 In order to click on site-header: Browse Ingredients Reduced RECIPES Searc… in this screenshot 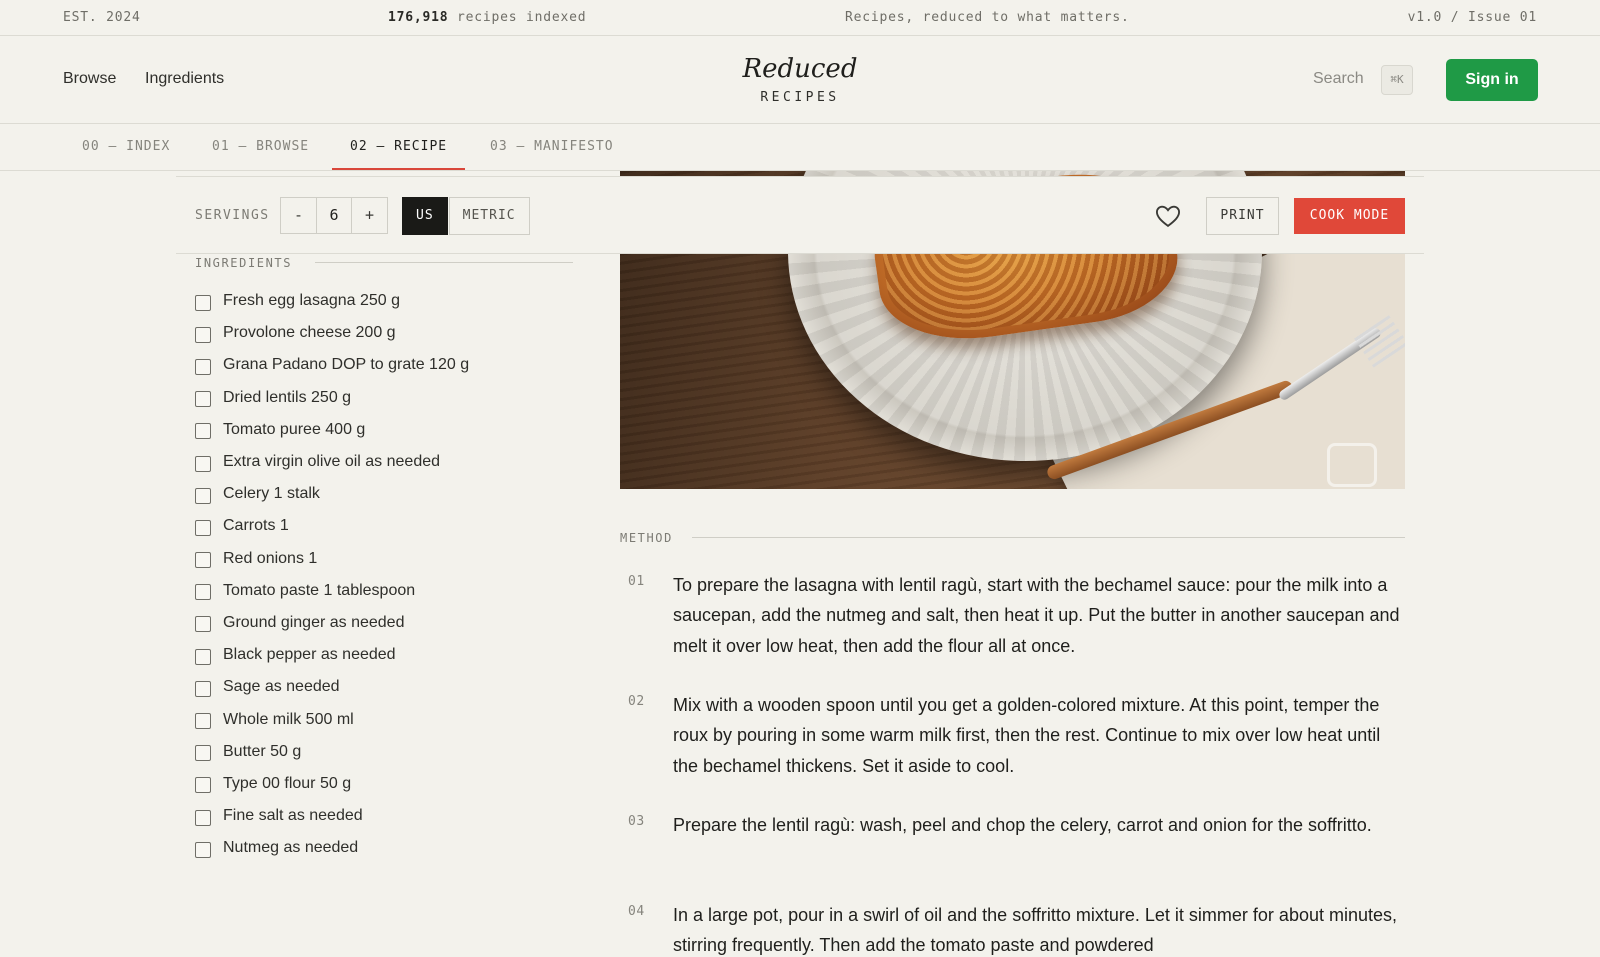, I will do `click(800, 80)`.